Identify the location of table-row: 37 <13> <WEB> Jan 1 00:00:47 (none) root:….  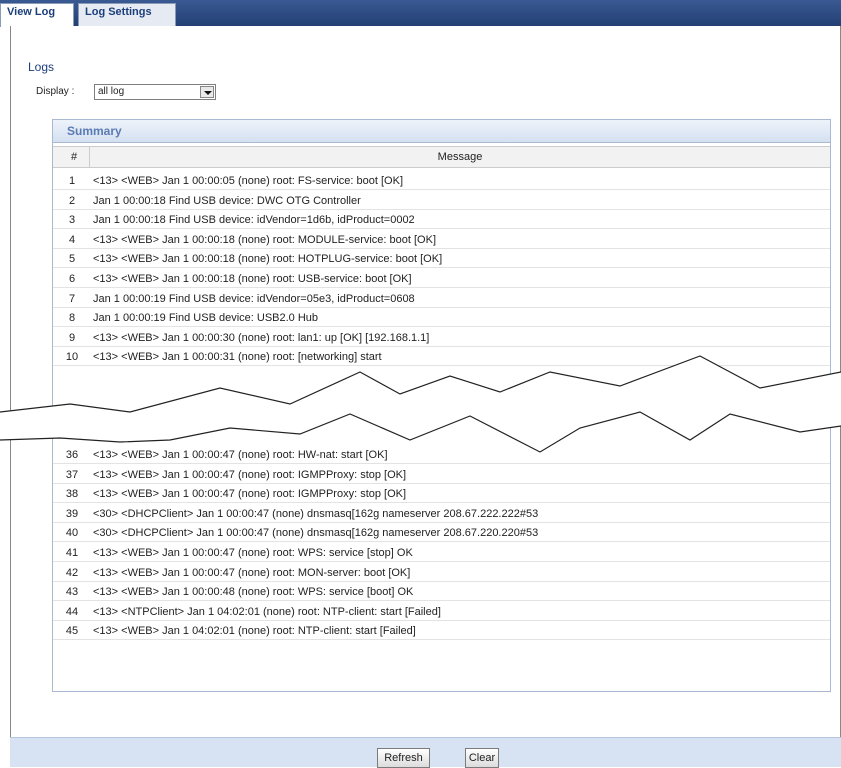
(441, 475).